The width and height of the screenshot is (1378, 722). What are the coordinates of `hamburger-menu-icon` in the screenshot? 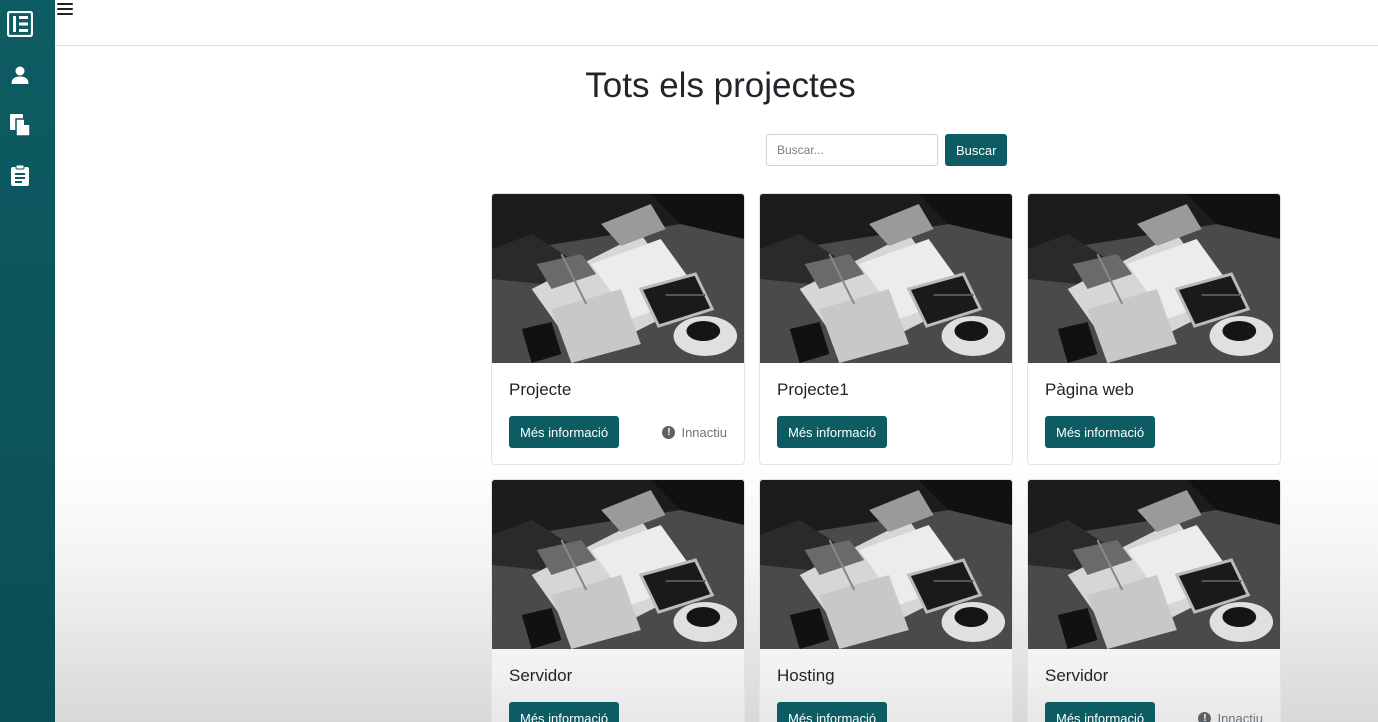 It's located at (65, 9).